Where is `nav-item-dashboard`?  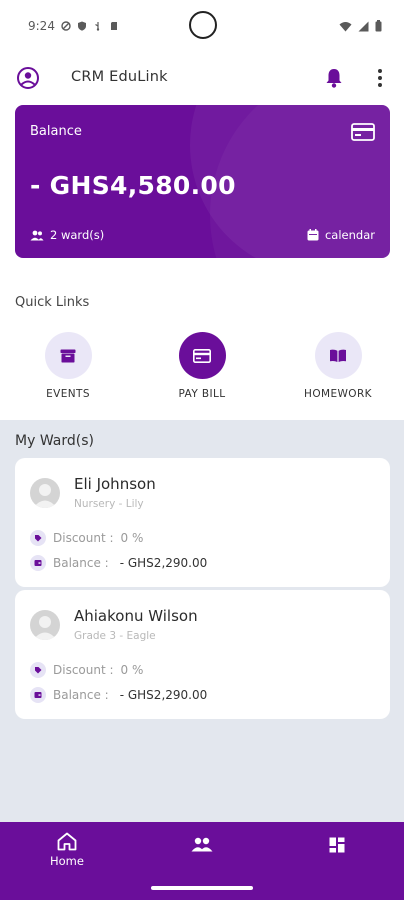
nav-item-dashboard is located at coordinates (337, 845).